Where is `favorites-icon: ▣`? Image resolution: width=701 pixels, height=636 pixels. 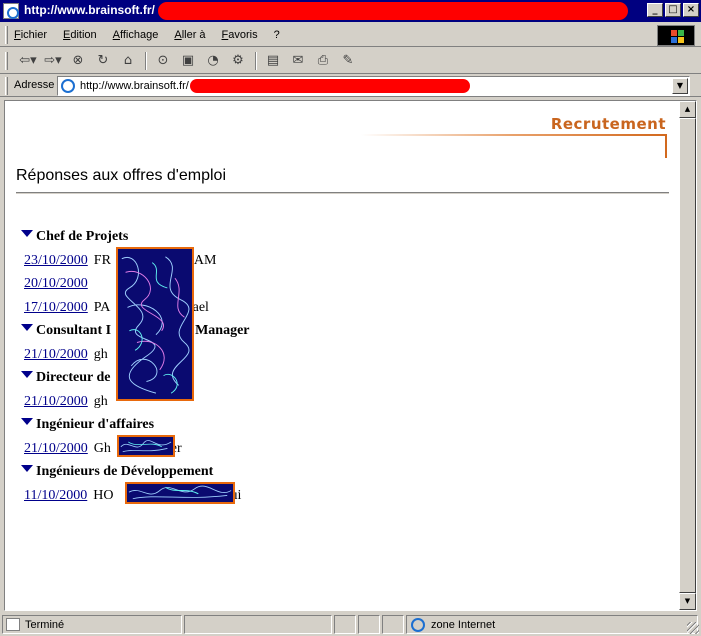 favorites-icon: ▣ is located at coordinates (188, 61).